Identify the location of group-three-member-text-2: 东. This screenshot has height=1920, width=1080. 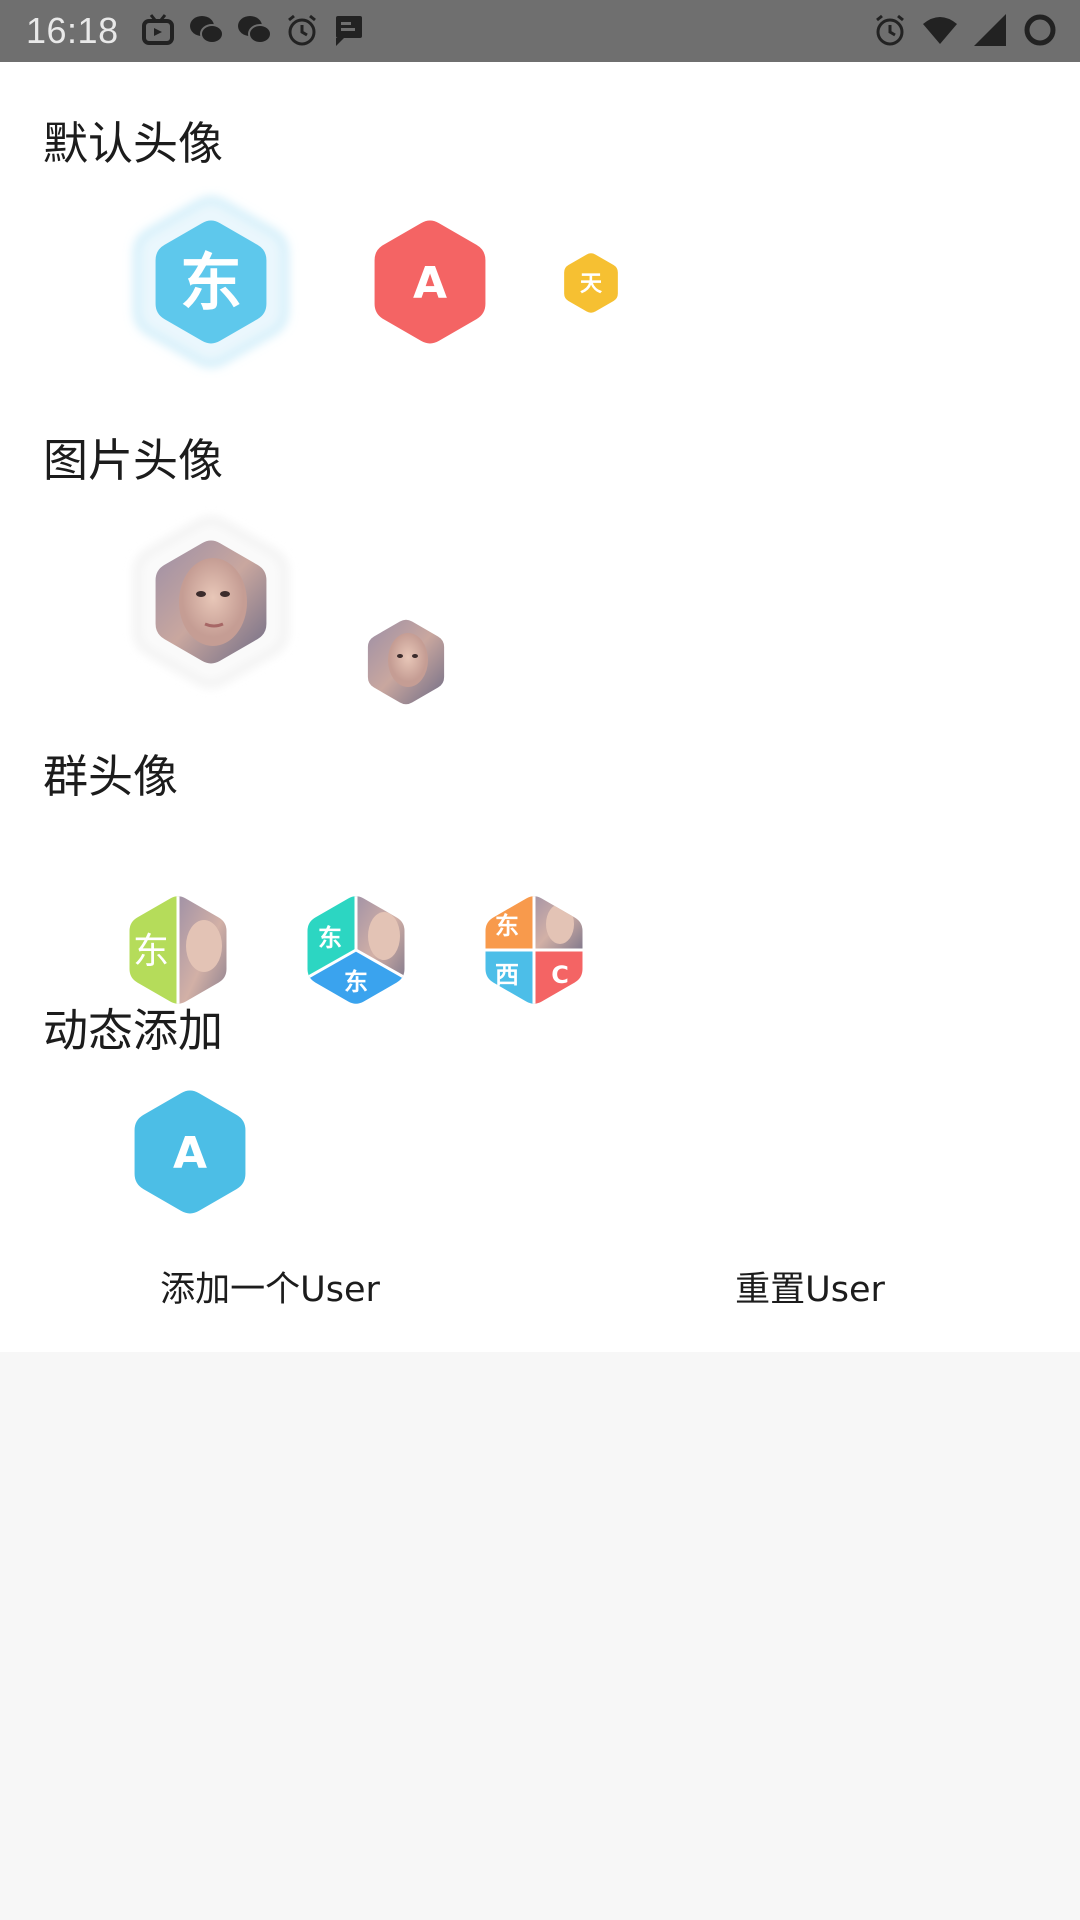
(356, 982).